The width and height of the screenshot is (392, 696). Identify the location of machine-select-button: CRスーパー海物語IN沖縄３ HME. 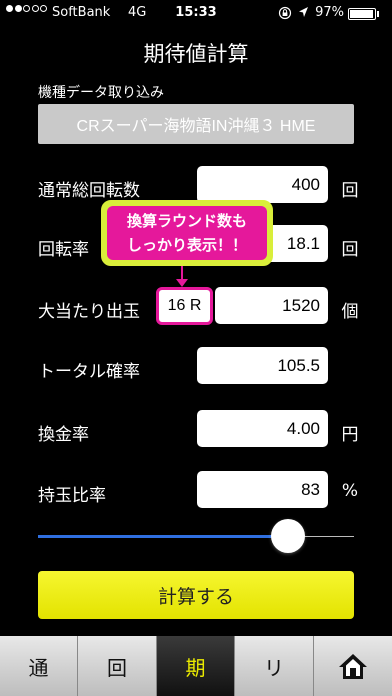
(196, 124).